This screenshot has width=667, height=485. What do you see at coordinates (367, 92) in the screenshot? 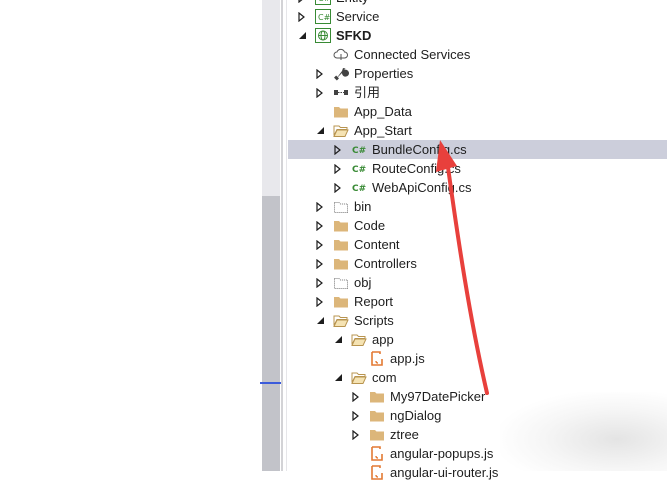
I see `tree-item-label: 引用` at bounding box center [367, 92].